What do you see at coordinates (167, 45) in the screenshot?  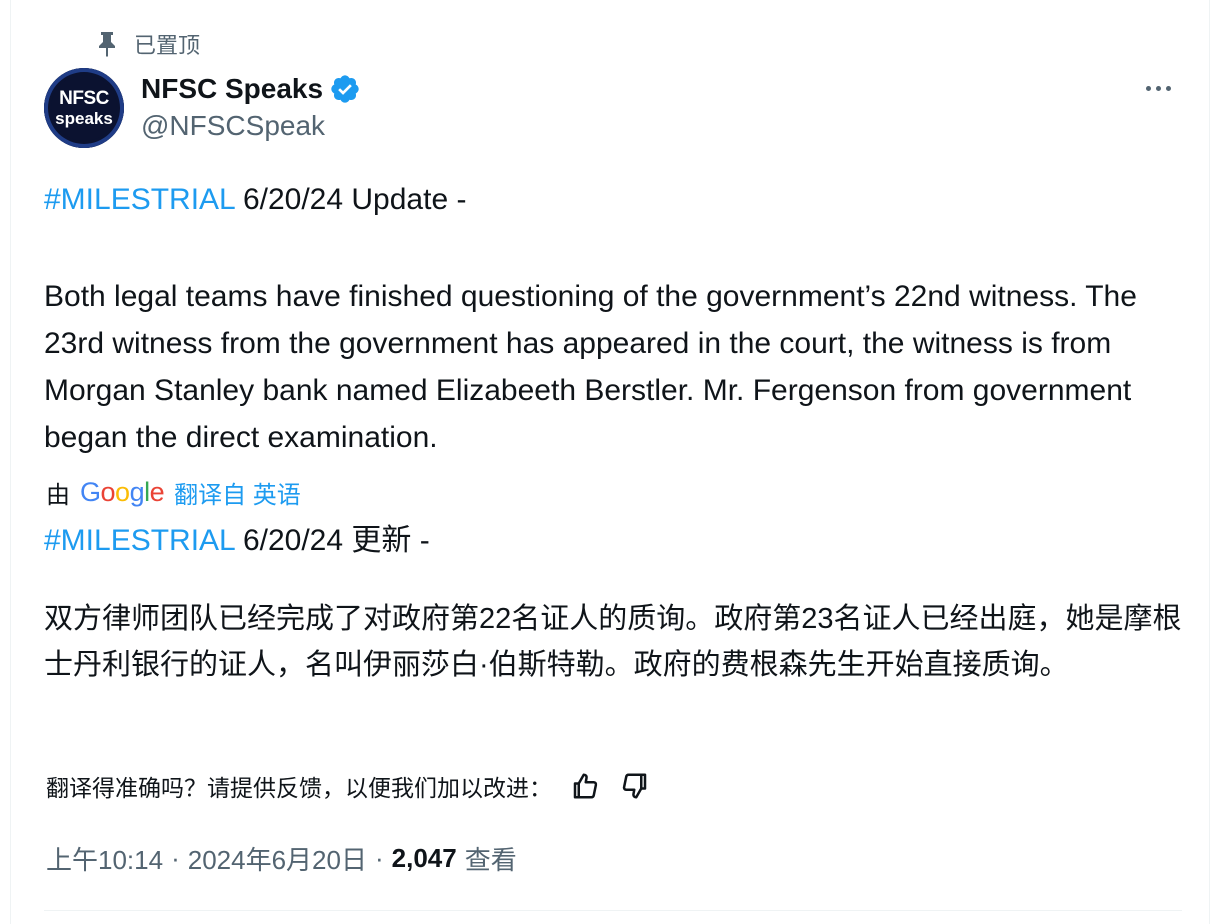 I see `pinned-label: 已置顶` at bounding box center [167, 45].